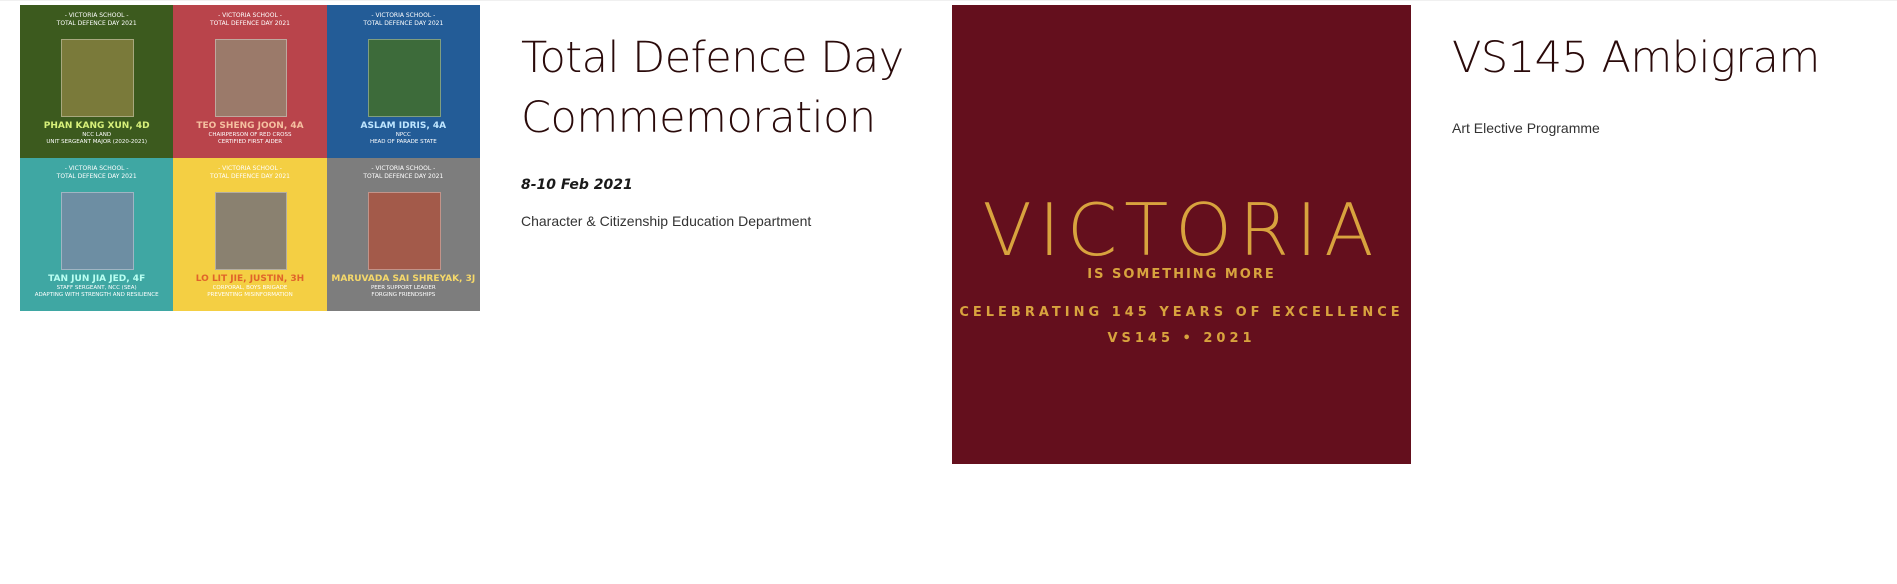 This screenshot has width=1897, height=584. I want to click on student-name: MARUVADA SAI SHREYAK, 3J, so click(403, 279).